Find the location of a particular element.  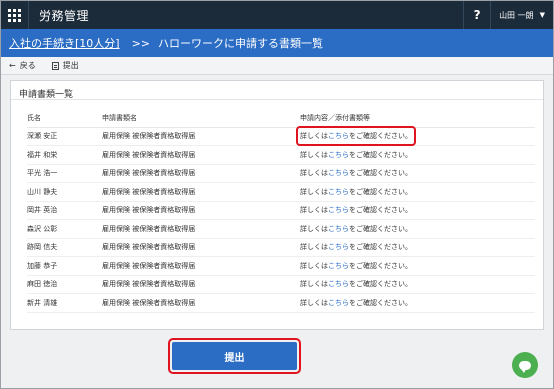

employee-name: 加藤 恭子 is located at coordinates (64, 266).